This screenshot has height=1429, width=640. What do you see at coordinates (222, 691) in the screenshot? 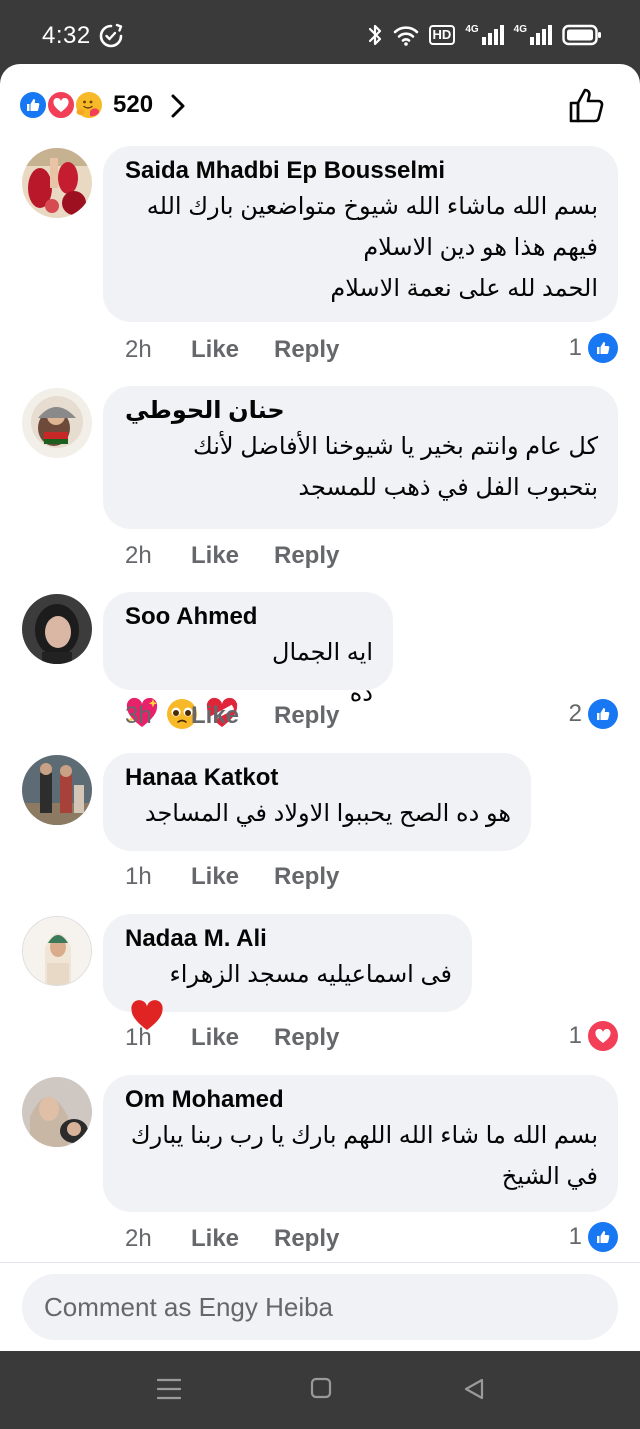
I see `mending-heart-emoji-icon` at bounding box center [222, 691].